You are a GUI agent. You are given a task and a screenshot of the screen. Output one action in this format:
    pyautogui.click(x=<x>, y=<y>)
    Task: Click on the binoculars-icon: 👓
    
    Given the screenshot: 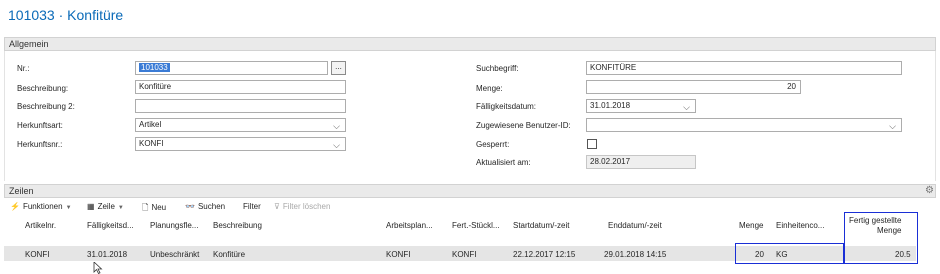 What is the action you would take?
    pyautogui.click(x=190, y=206)
    